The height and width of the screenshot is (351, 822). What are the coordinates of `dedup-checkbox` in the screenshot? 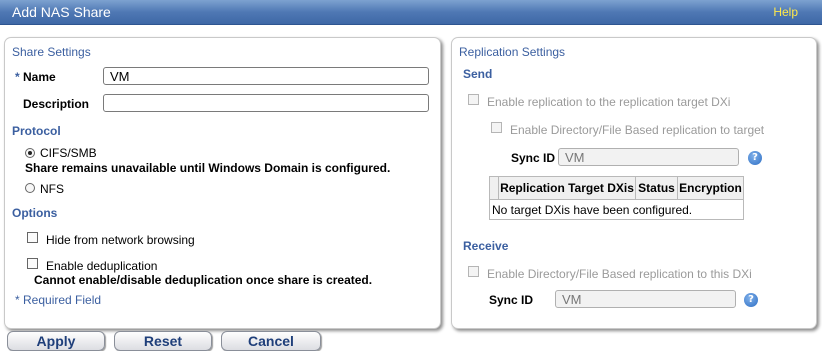 It's located at (32, 263).